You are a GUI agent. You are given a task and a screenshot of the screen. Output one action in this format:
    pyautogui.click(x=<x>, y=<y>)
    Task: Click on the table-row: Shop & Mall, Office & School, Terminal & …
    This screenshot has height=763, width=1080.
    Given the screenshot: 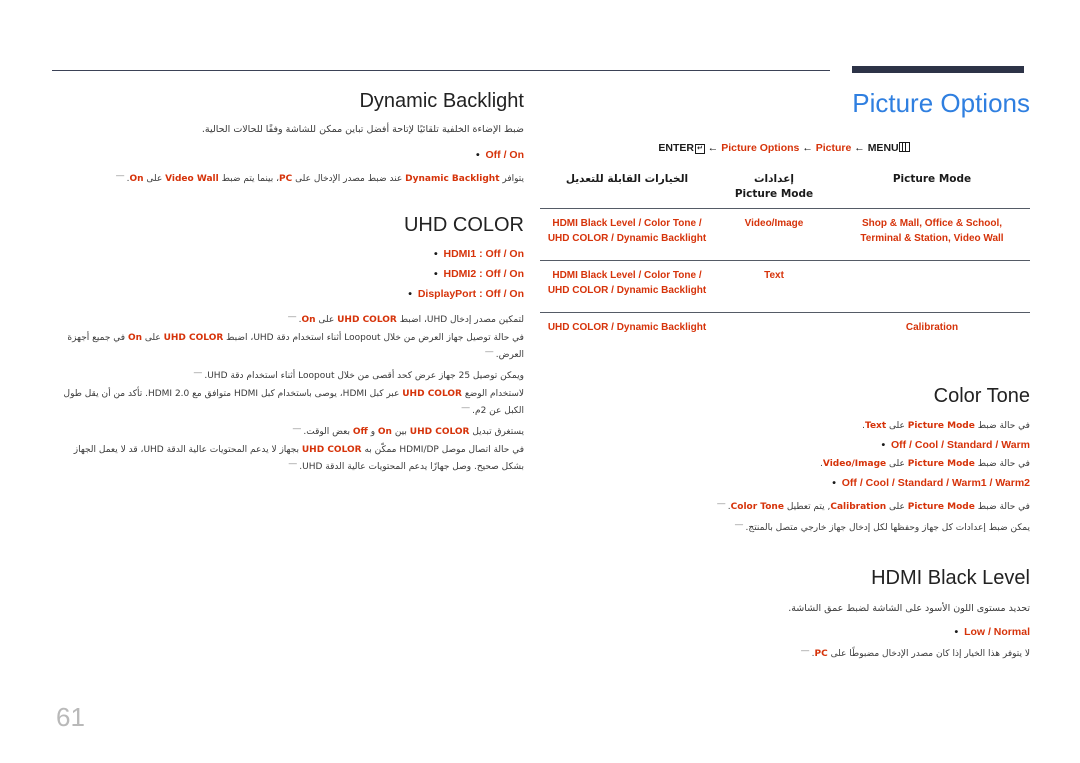 What is the action you would take?
    pyautogui.click(x=785, y=234)
    